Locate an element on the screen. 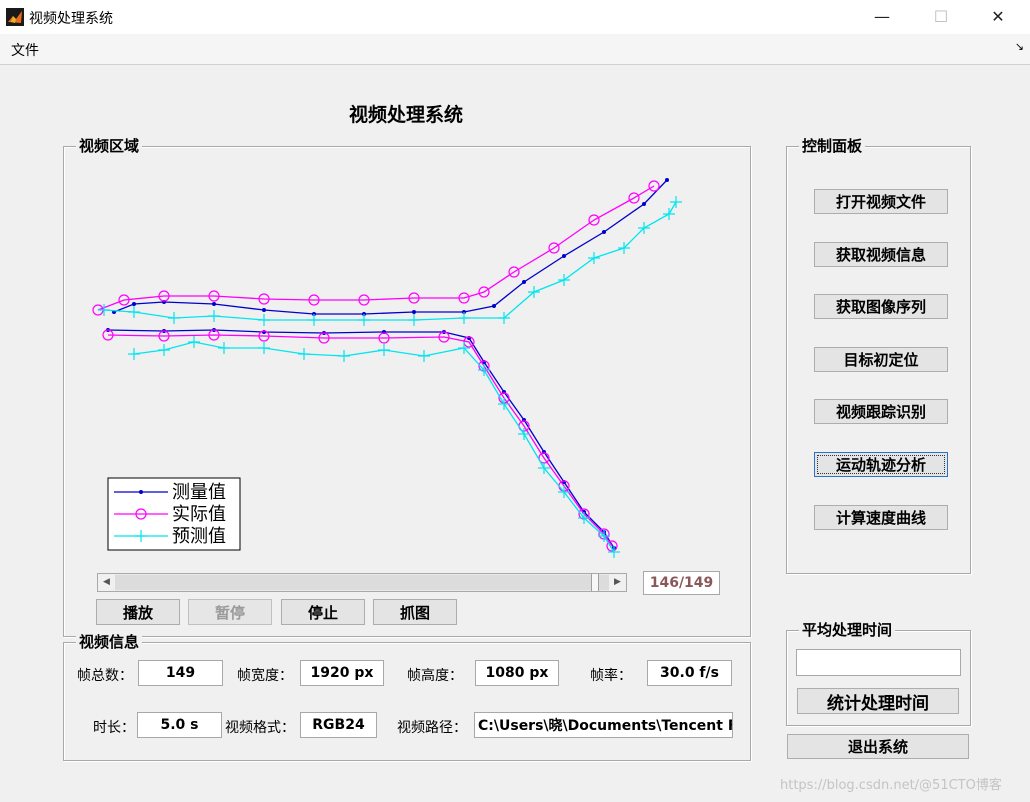 The width and height of the screenshot is (1030, 802). slider-track is located at coordinates (362, 582).